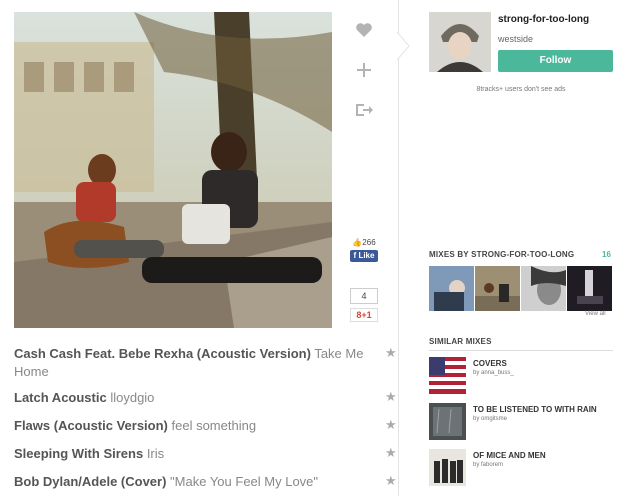 The image size is (624, 496). I want to click on add-to-collection-button, so click(364, 70).